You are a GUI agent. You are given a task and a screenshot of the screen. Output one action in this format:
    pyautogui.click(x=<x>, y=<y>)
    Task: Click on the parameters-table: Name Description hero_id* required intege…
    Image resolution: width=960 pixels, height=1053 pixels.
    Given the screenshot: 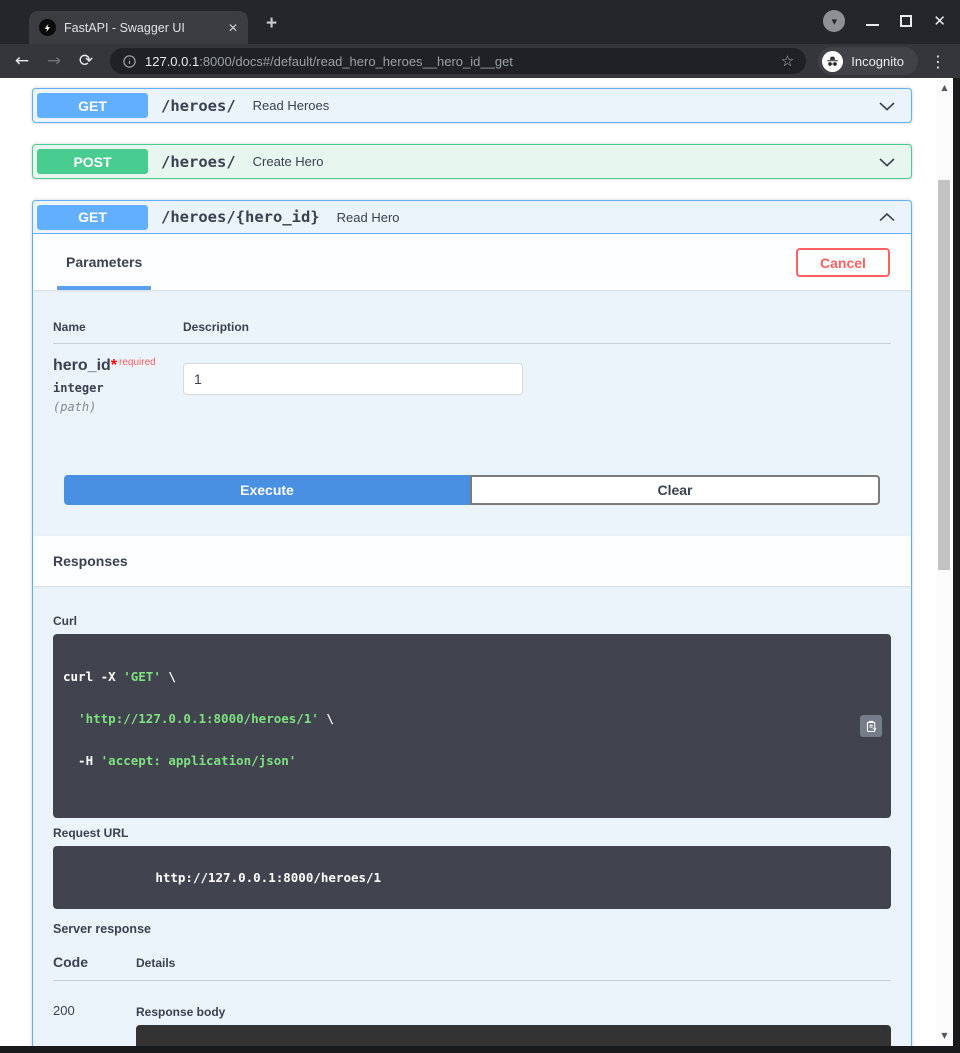 What is the action you would take?
    pyautogui.click(x=472, y=352)
    